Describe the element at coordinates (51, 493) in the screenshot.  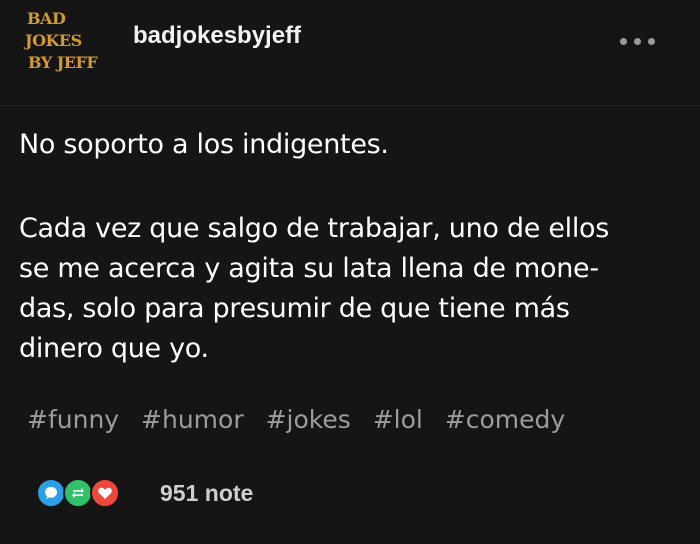
I see `reply-icon` at that location.